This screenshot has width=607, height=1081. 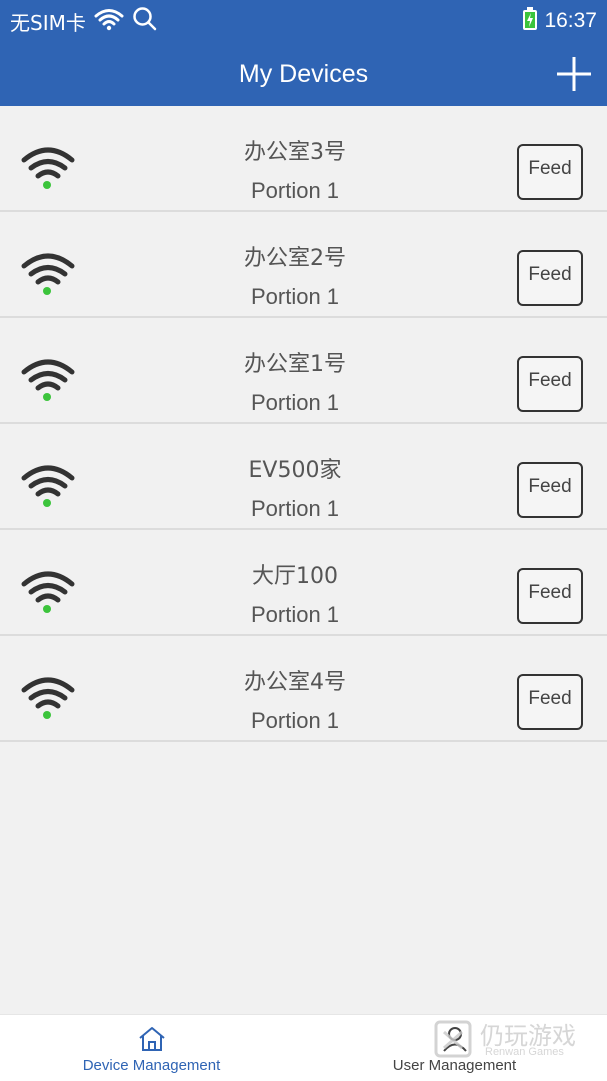 I want to click on battery-charging-icon, so click(x=530, y=21).